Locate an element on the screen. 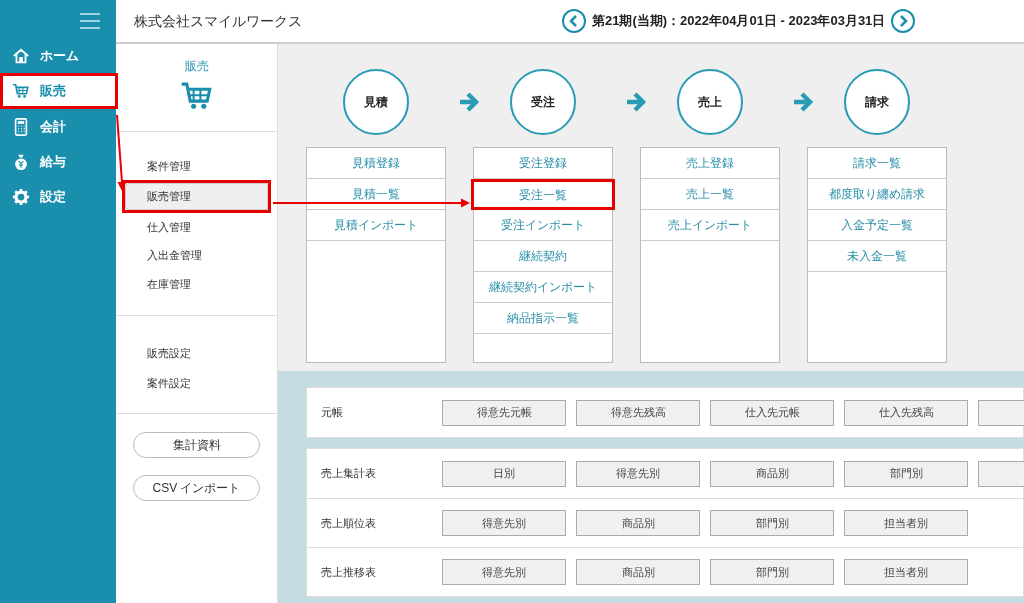  card-link: 受注インポート is located at coordinates (543, 225).